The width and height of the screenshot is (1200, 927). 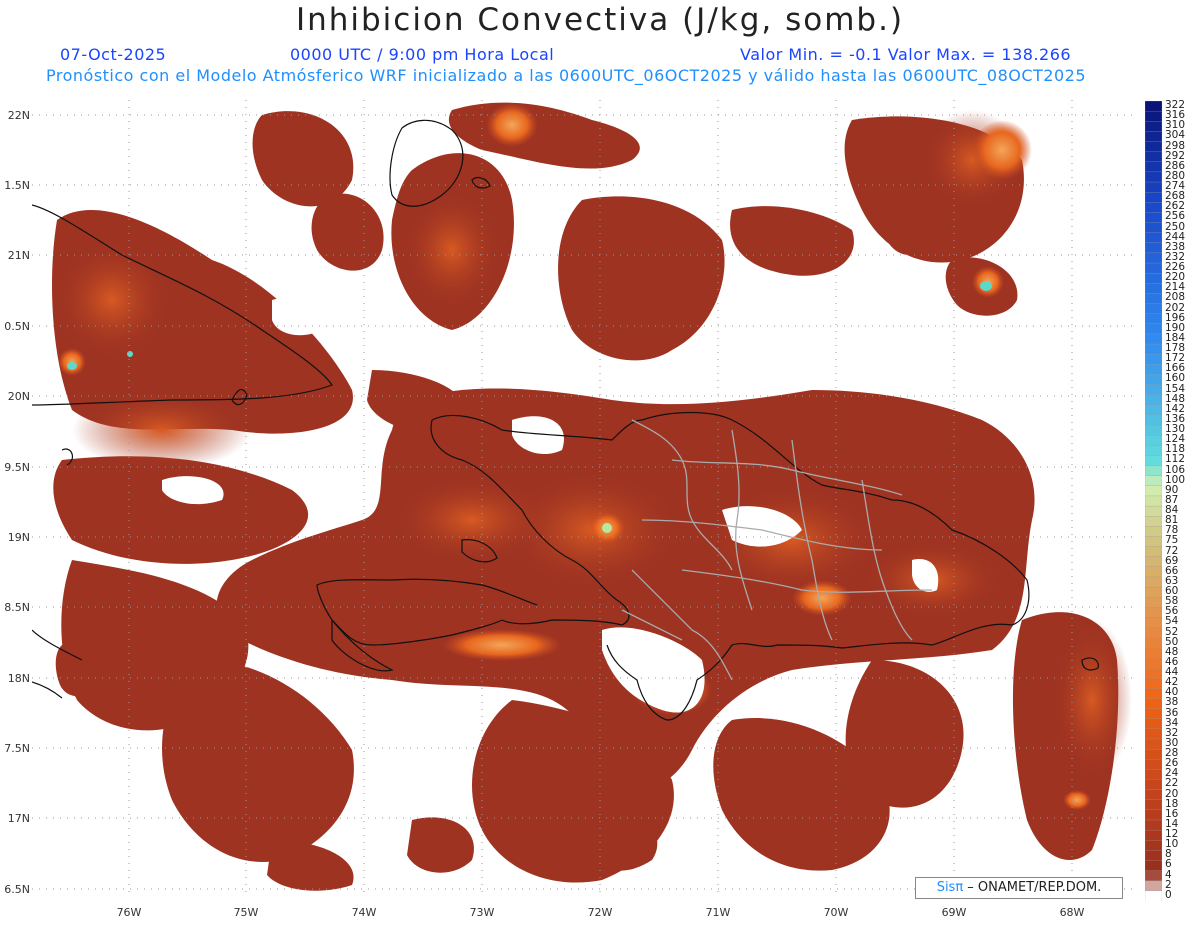 What do you see at coordinates (836, 912) in the screenshot?
I see `lon-label: 70W` at bounding box center [836, 912].